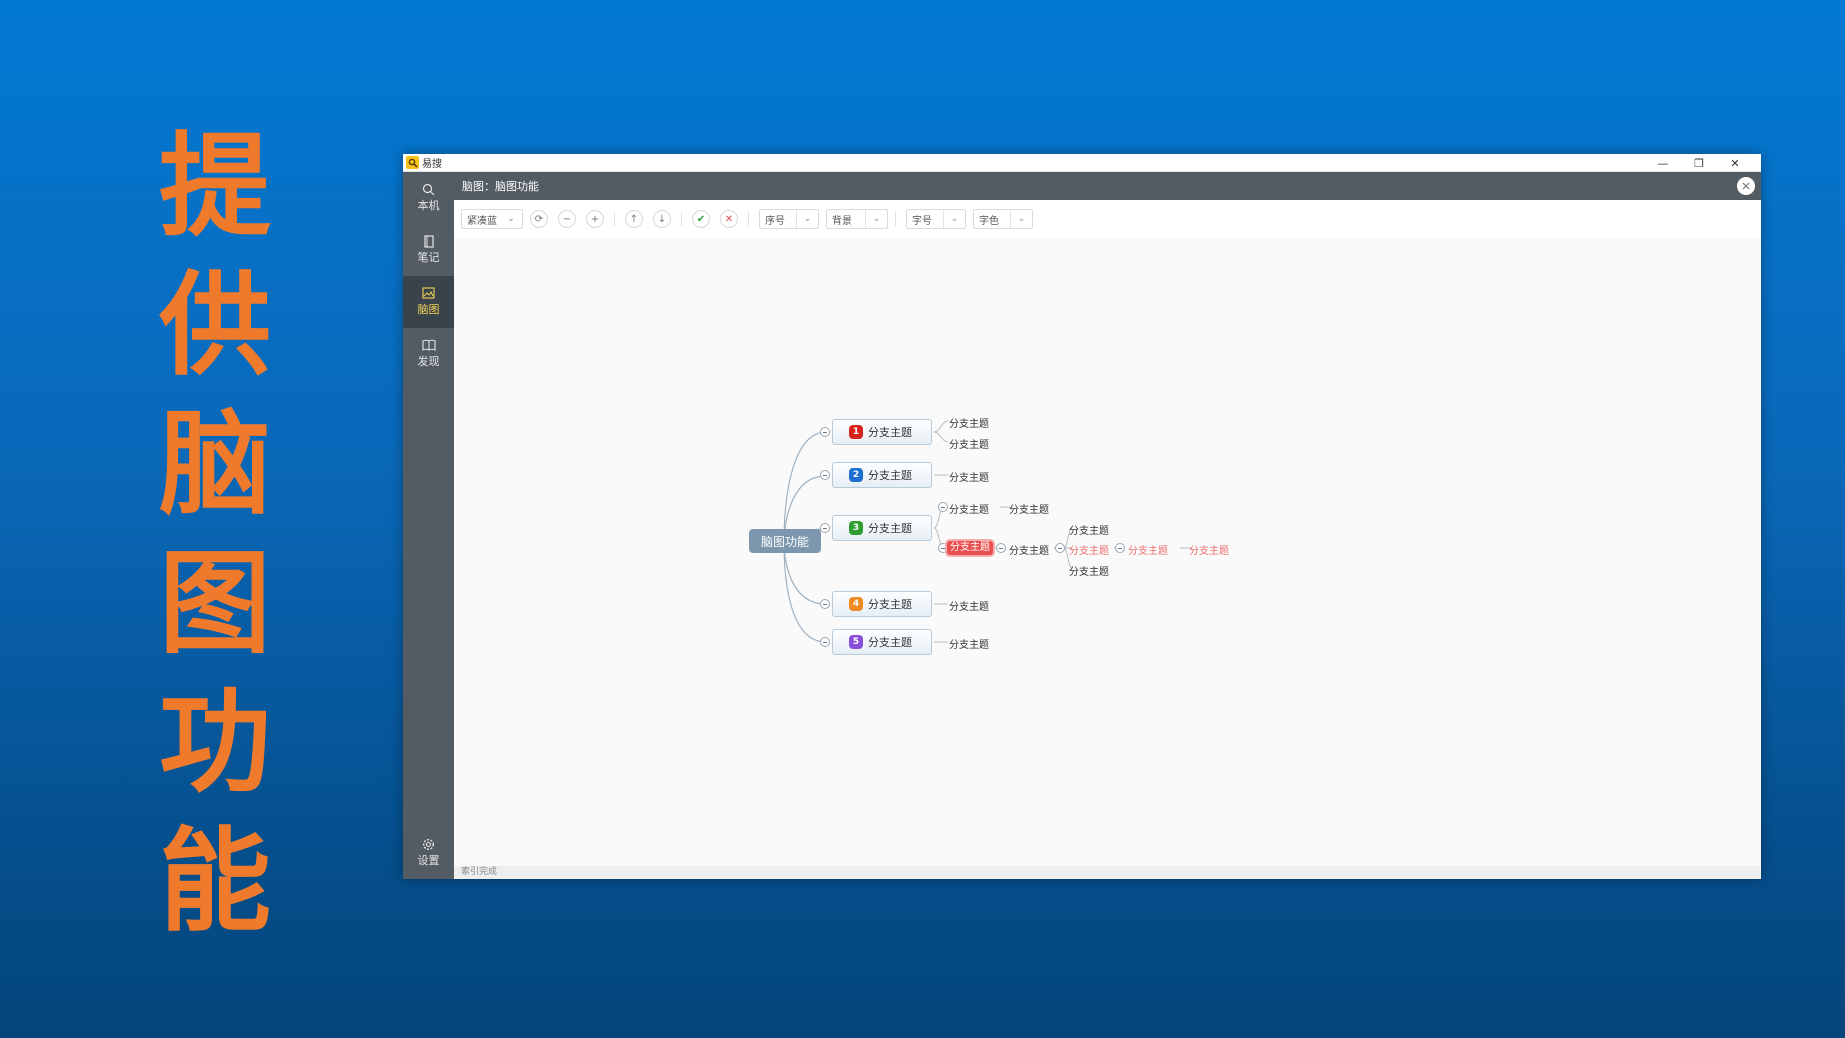 The width and height of the screenshot is (1845, 1038). What do you see at coordinates (428, 309) in the screenshot?
I see `sidebar-item-label: 脑图` at bounding box center [428, 309].